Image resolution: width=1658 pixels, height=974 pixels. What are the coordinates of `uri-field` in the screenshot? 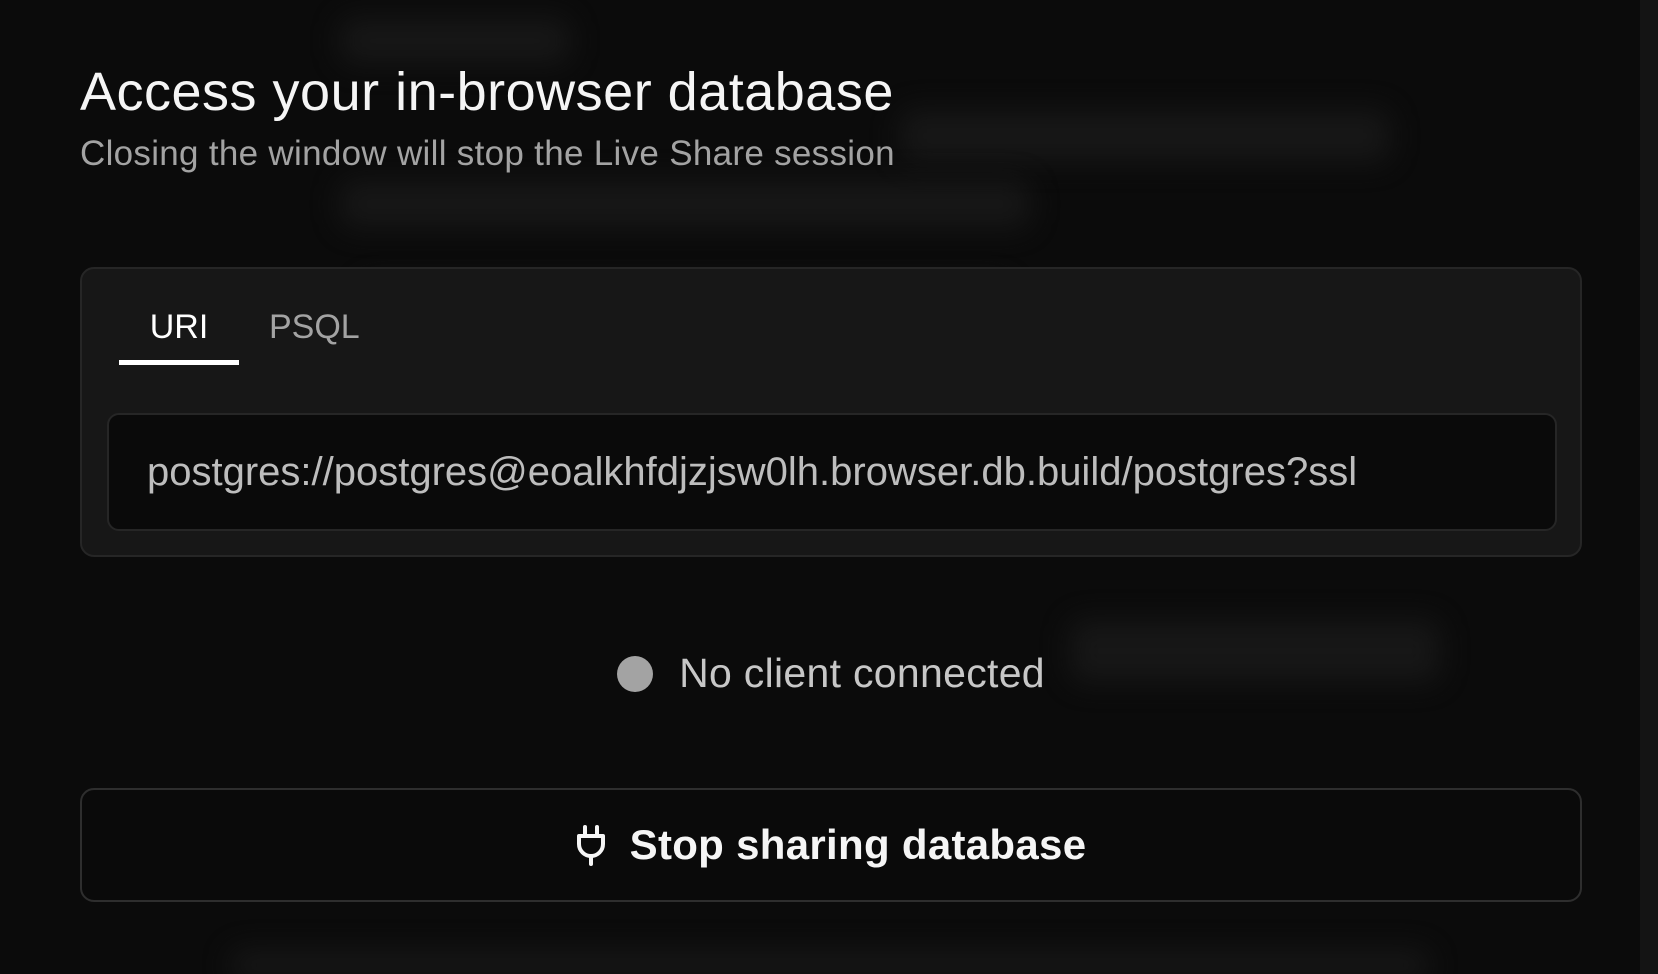 It's located at (832, 472).